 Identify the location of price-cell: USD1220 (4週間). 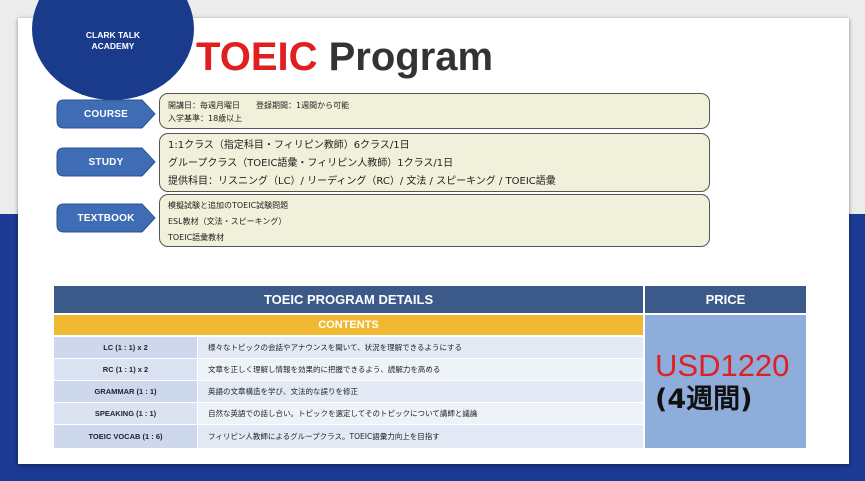
(725, 381).